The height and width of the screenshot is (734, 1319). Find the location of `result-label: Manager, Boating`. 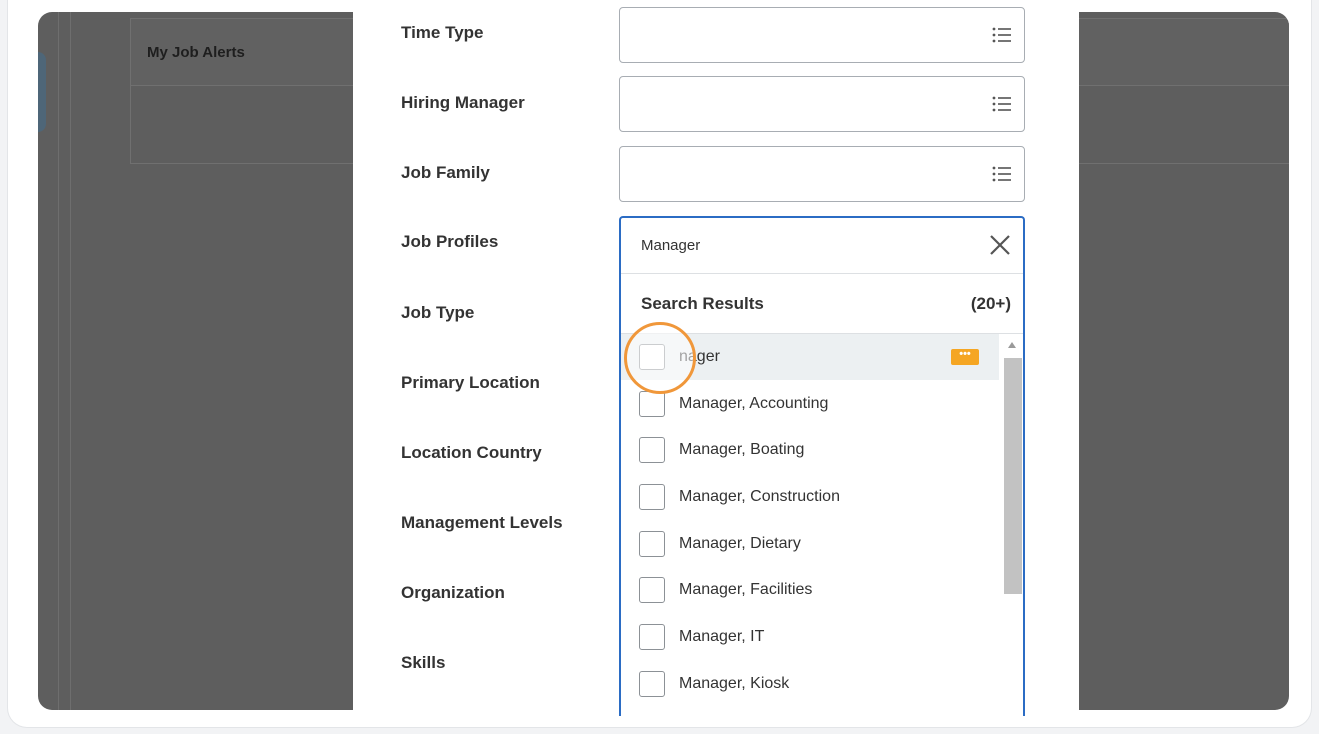

result-label: Manager, Boating is located at coordinates (742, 449).